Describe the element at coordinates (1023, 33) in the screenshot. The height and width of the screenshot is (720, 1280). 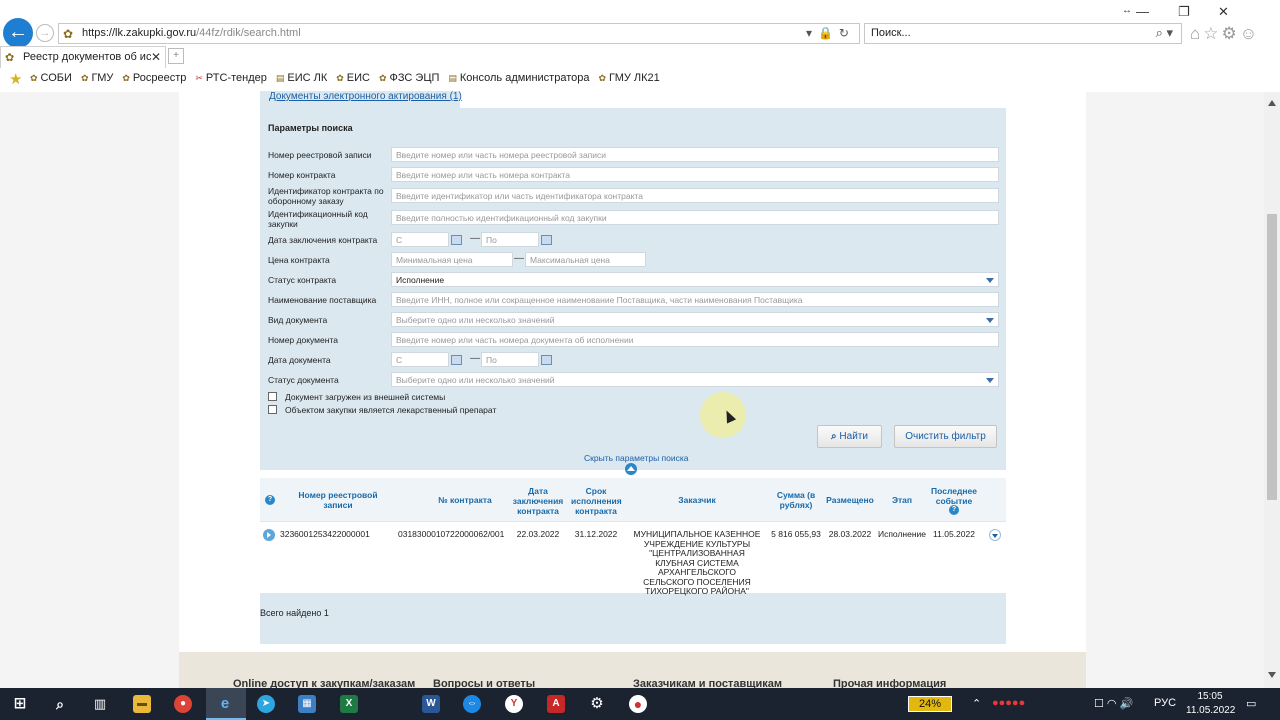
I see `browser-search-box: Поиск... ⌕ ▾` at that location.